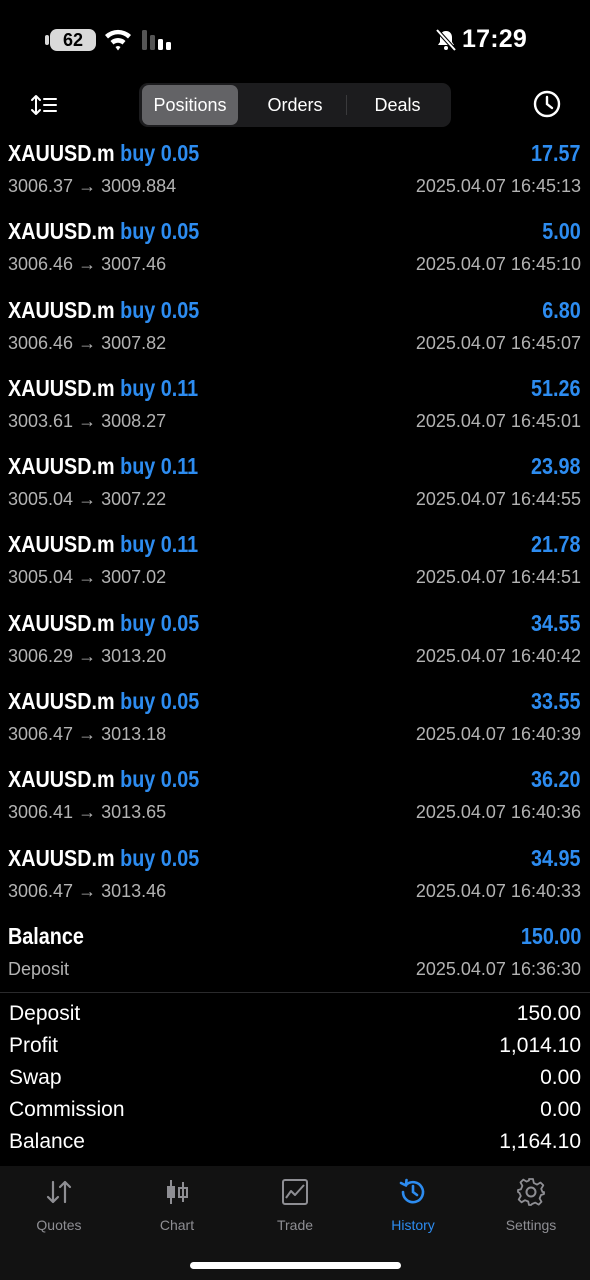  Describe the element at coordinates (34, 1045) in the screenshot. I see `summary-label: Profit` at that location.